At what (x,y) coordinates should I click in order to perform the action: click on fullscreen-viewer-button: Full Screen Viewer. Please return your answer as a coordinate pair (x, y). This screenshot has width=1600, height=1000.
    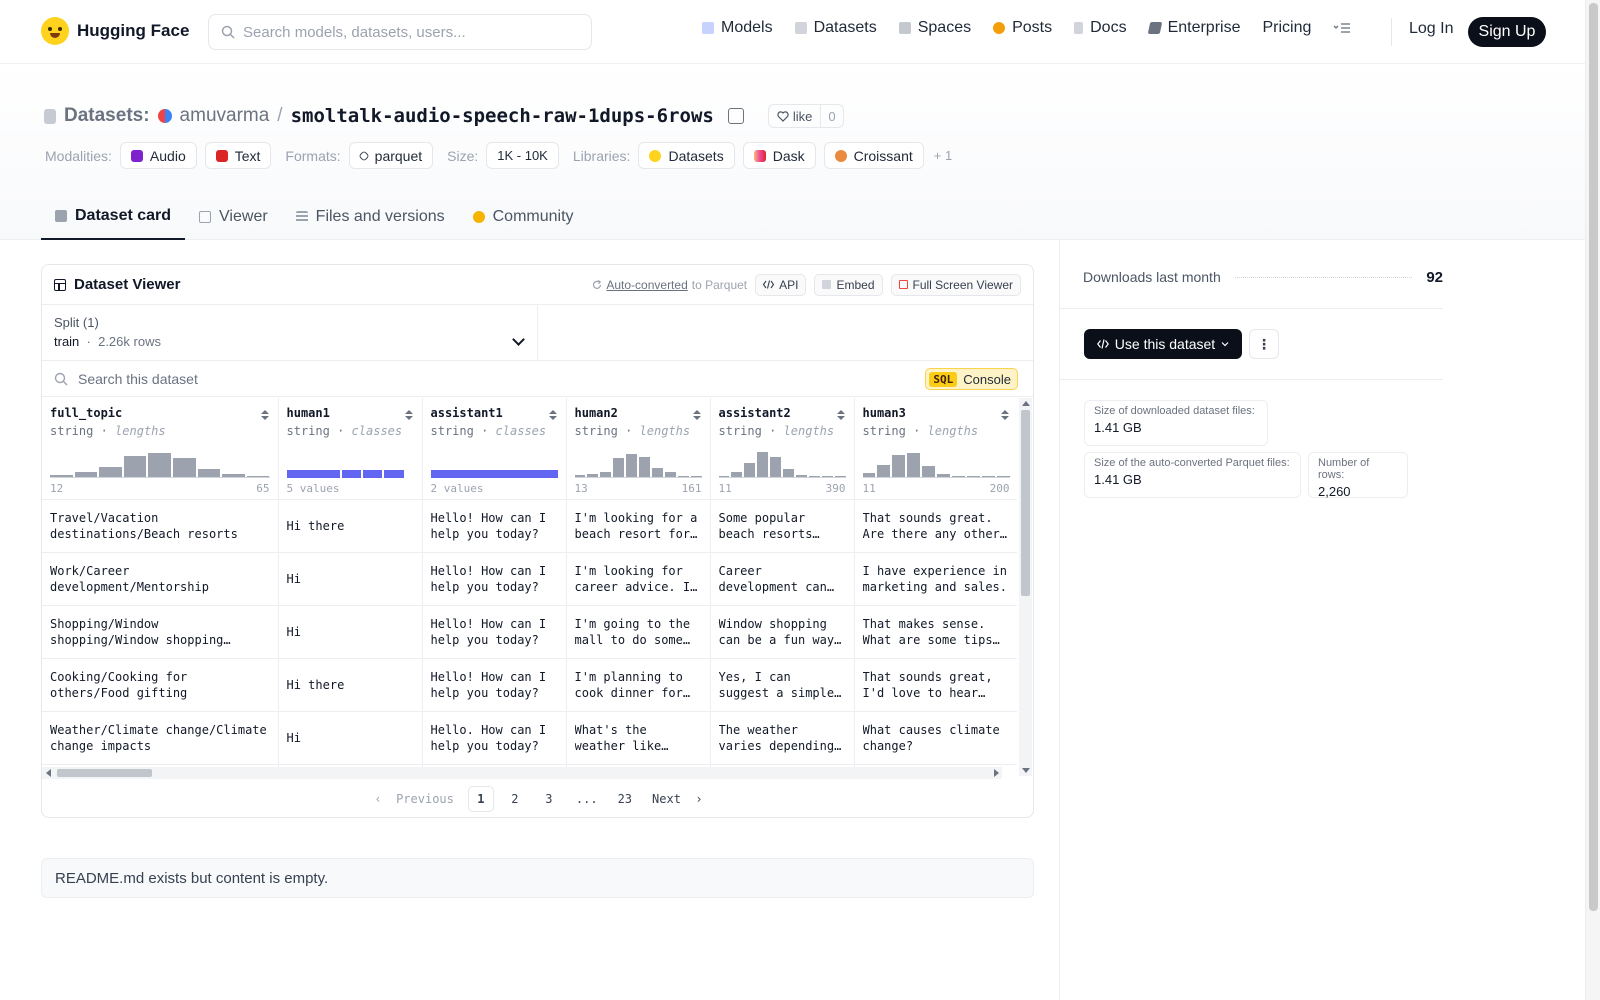
    Looking at the image, I should click on (955, 284).